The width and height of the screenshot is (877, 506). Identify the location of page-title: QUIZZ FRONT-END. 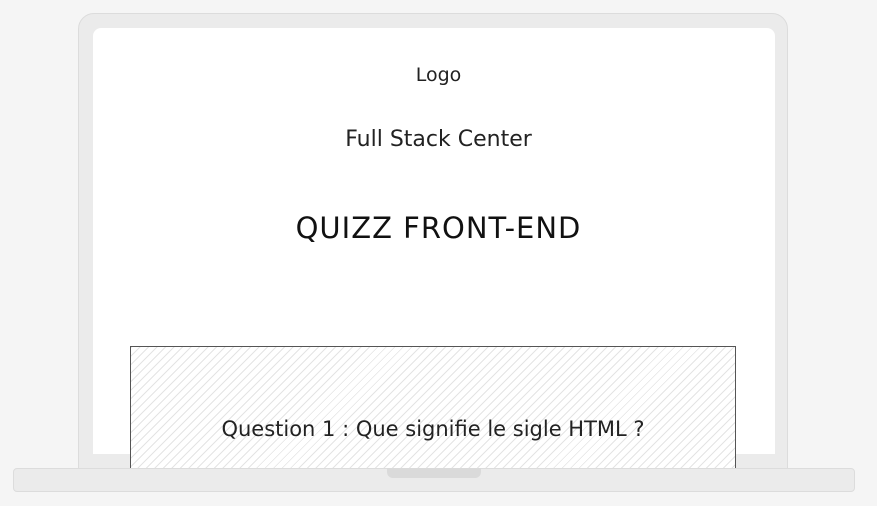
(438, 228).